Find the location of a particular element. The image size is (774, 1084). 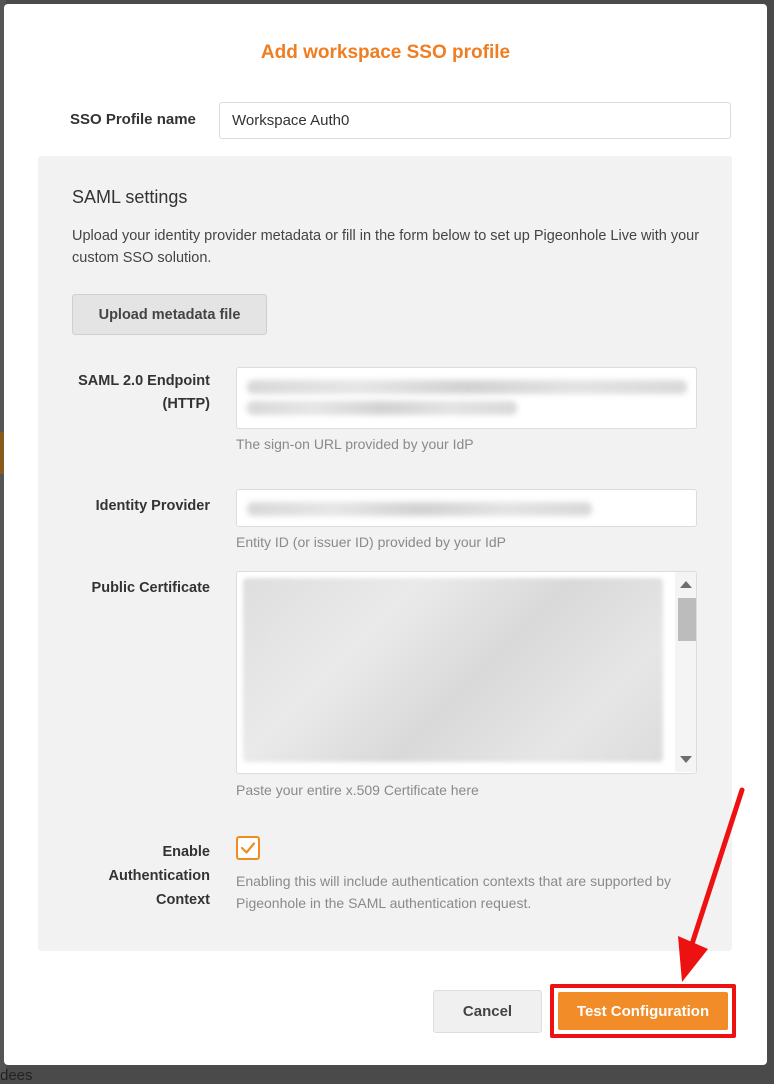

cert-textarea is located at coordinates (466, 672).